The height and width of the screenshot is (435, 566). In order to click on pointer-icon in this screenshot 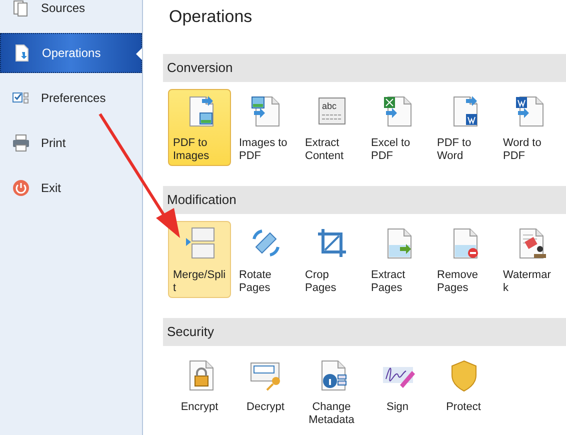, I will do `click(139, 54)`.